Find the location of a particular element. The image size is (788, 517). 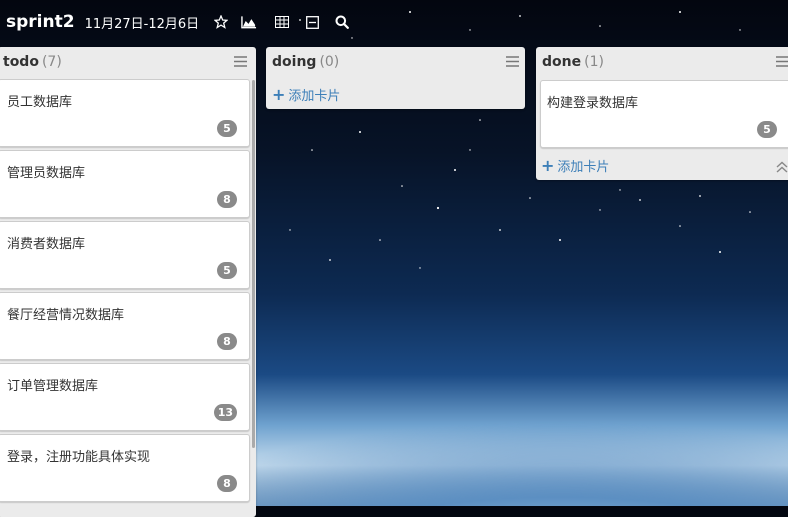

list-count: (0) is located at coordinates (329, 62).